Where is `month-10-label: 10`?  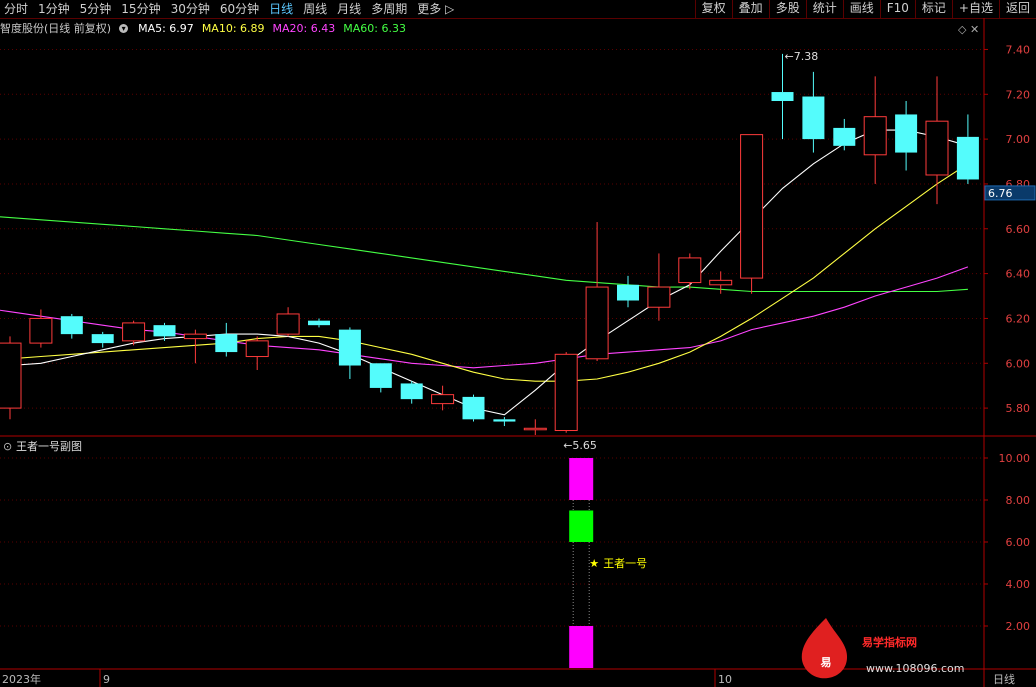
month-10-label: 10 is located at coordinates (725, 679).